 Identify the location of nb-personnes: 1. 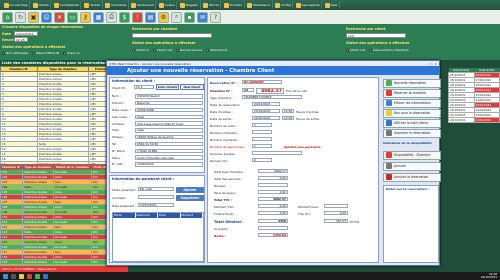
(262, 146).